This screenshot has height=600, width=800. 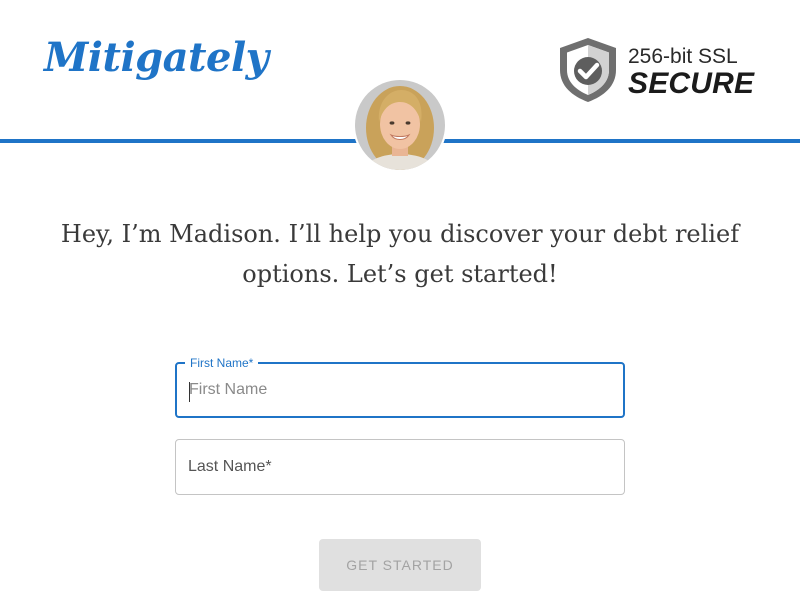 What do you see at coordinates (588, 70) in the screenshot?
I see `shield-check-icon` at bounding box center [588, 70].